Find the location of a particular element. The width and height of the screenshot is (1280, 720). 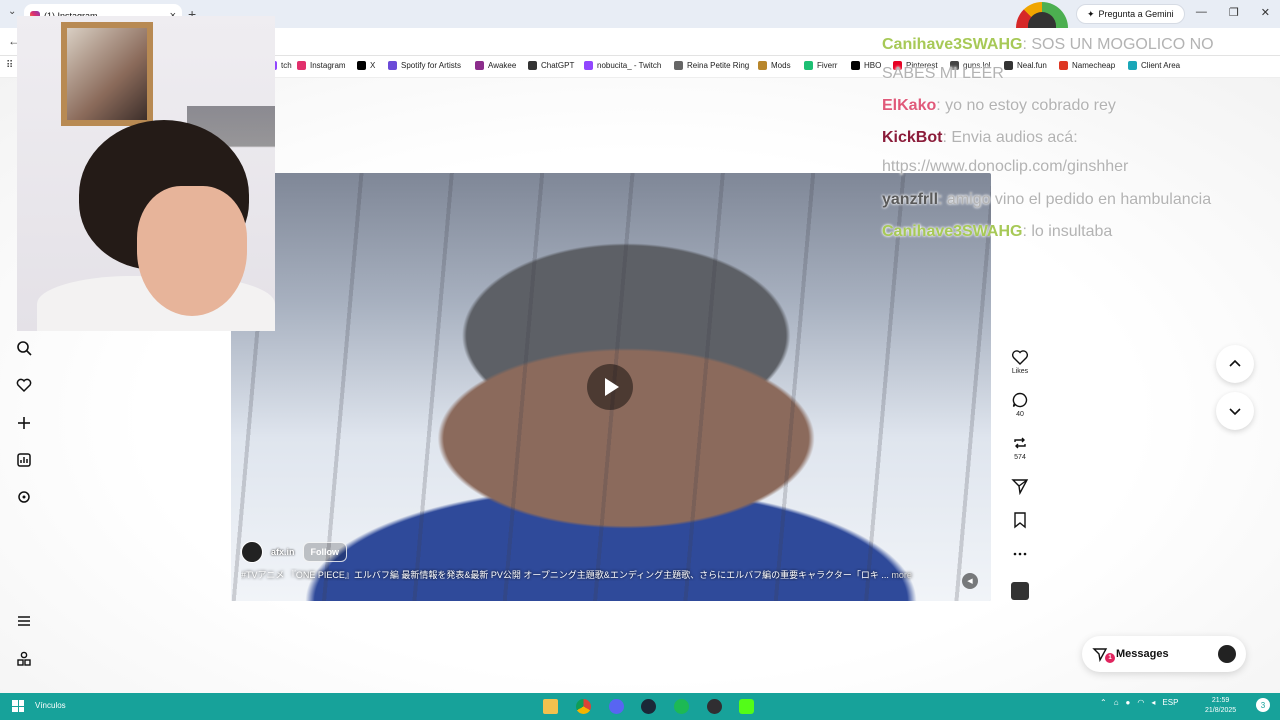

author-avatar is located at coordinates (252, 552).